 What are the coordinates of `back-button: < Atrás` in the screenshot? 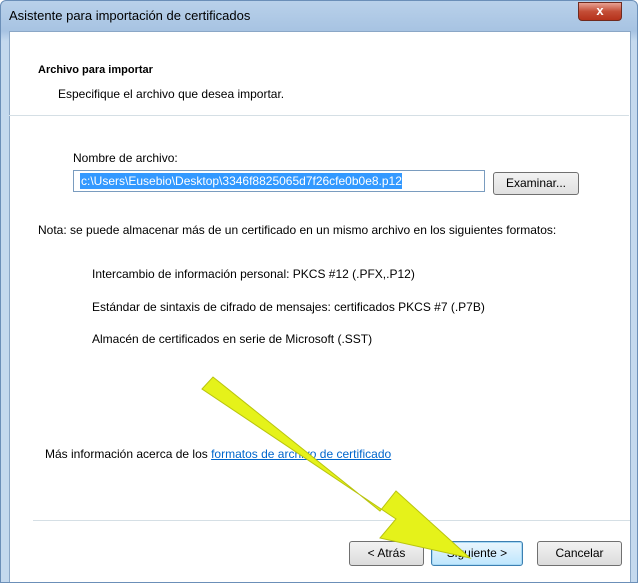 It's located at (386, 553).